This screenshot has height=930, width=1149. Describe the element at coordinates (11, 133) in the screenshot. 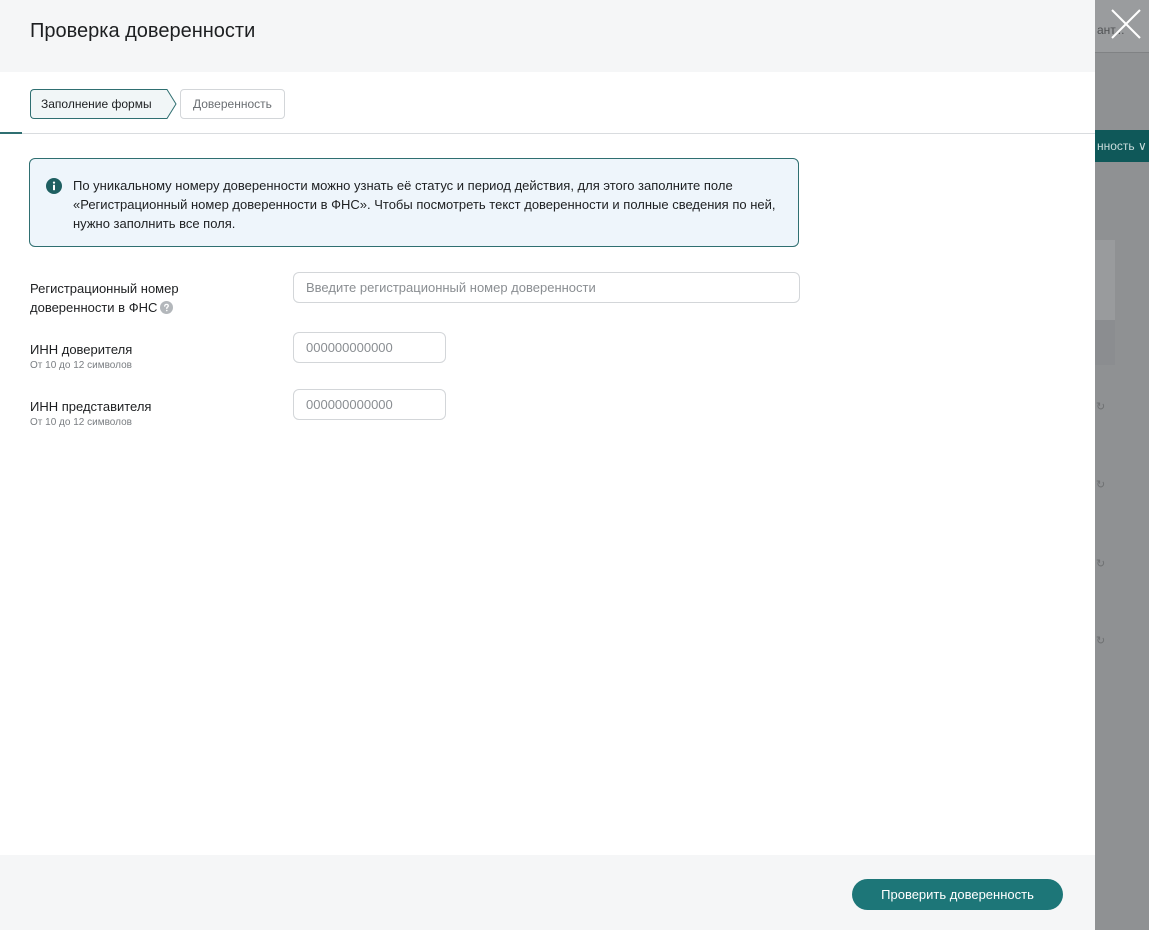

I see `stepper-divider-accent` at that location.